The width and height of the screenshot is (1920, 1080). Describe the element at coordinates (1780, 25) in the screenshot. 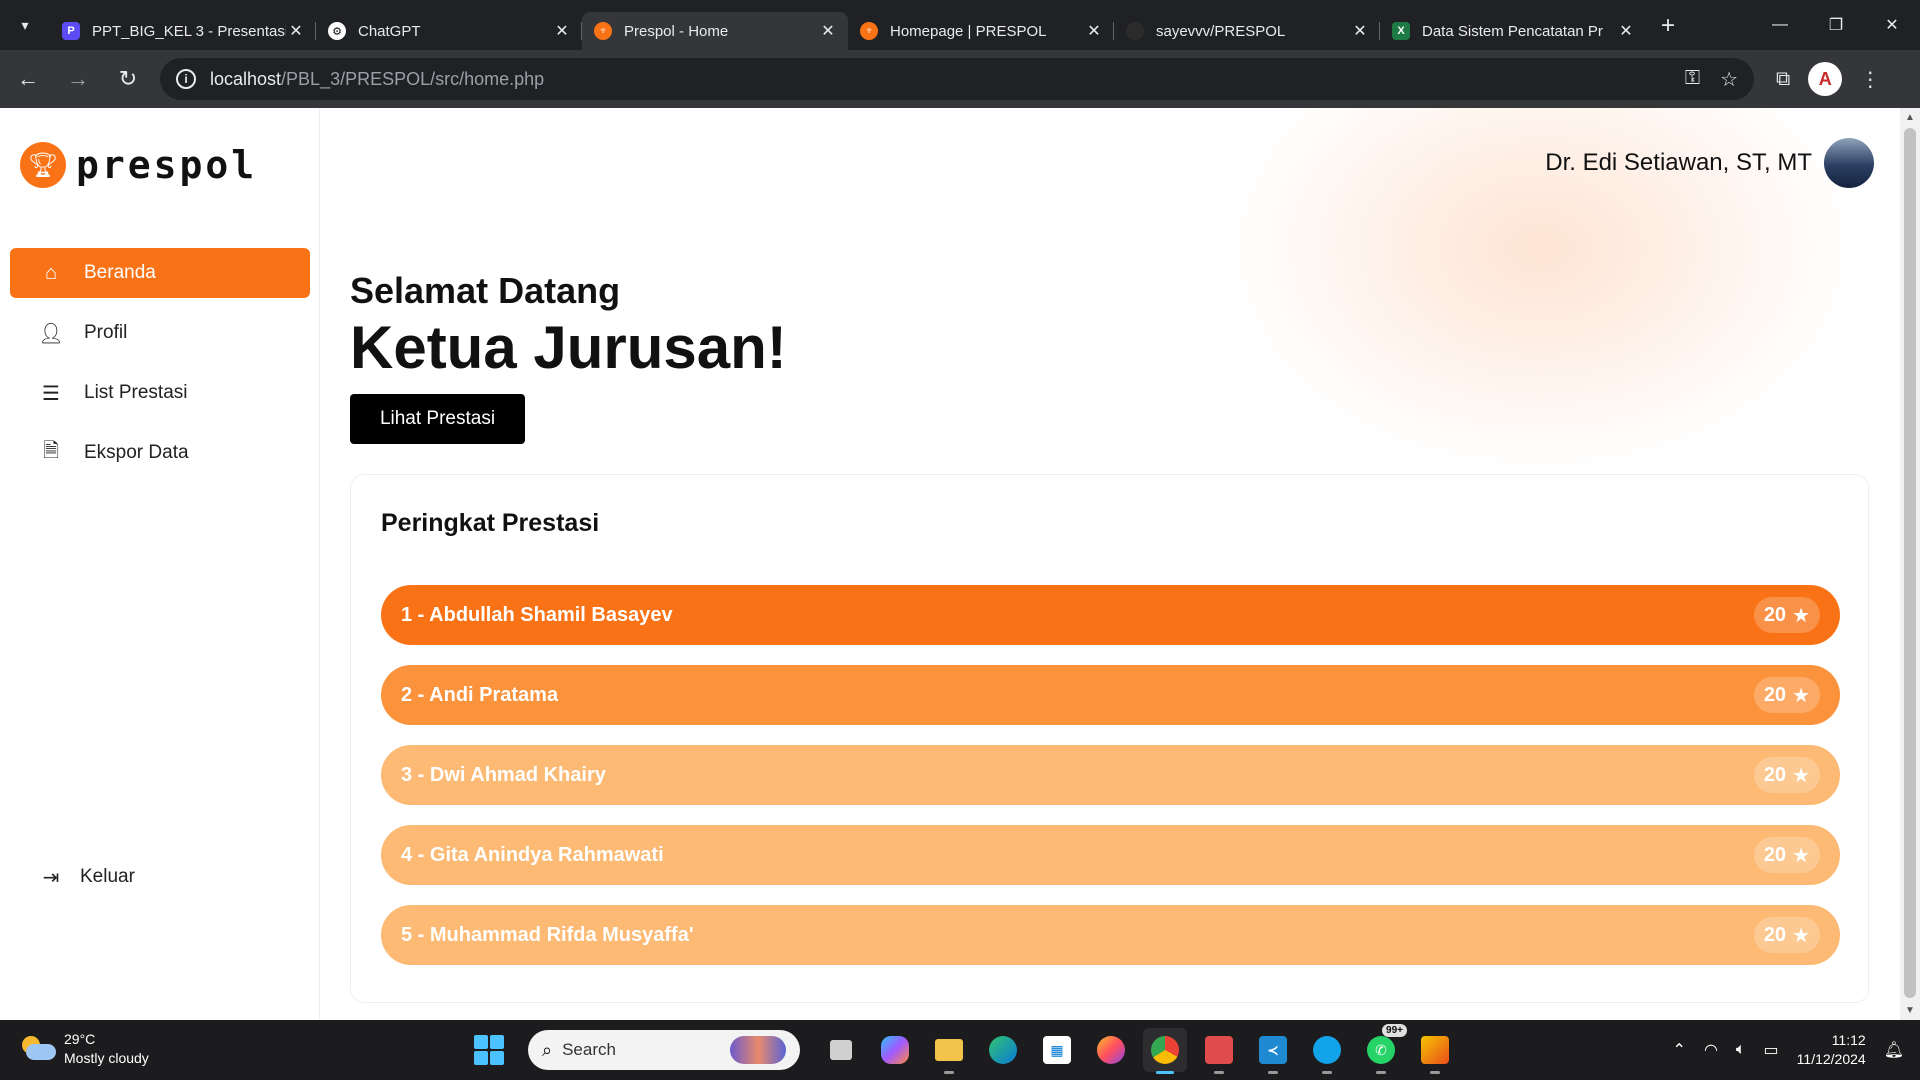

I see `minimize-icon: —` at that location.